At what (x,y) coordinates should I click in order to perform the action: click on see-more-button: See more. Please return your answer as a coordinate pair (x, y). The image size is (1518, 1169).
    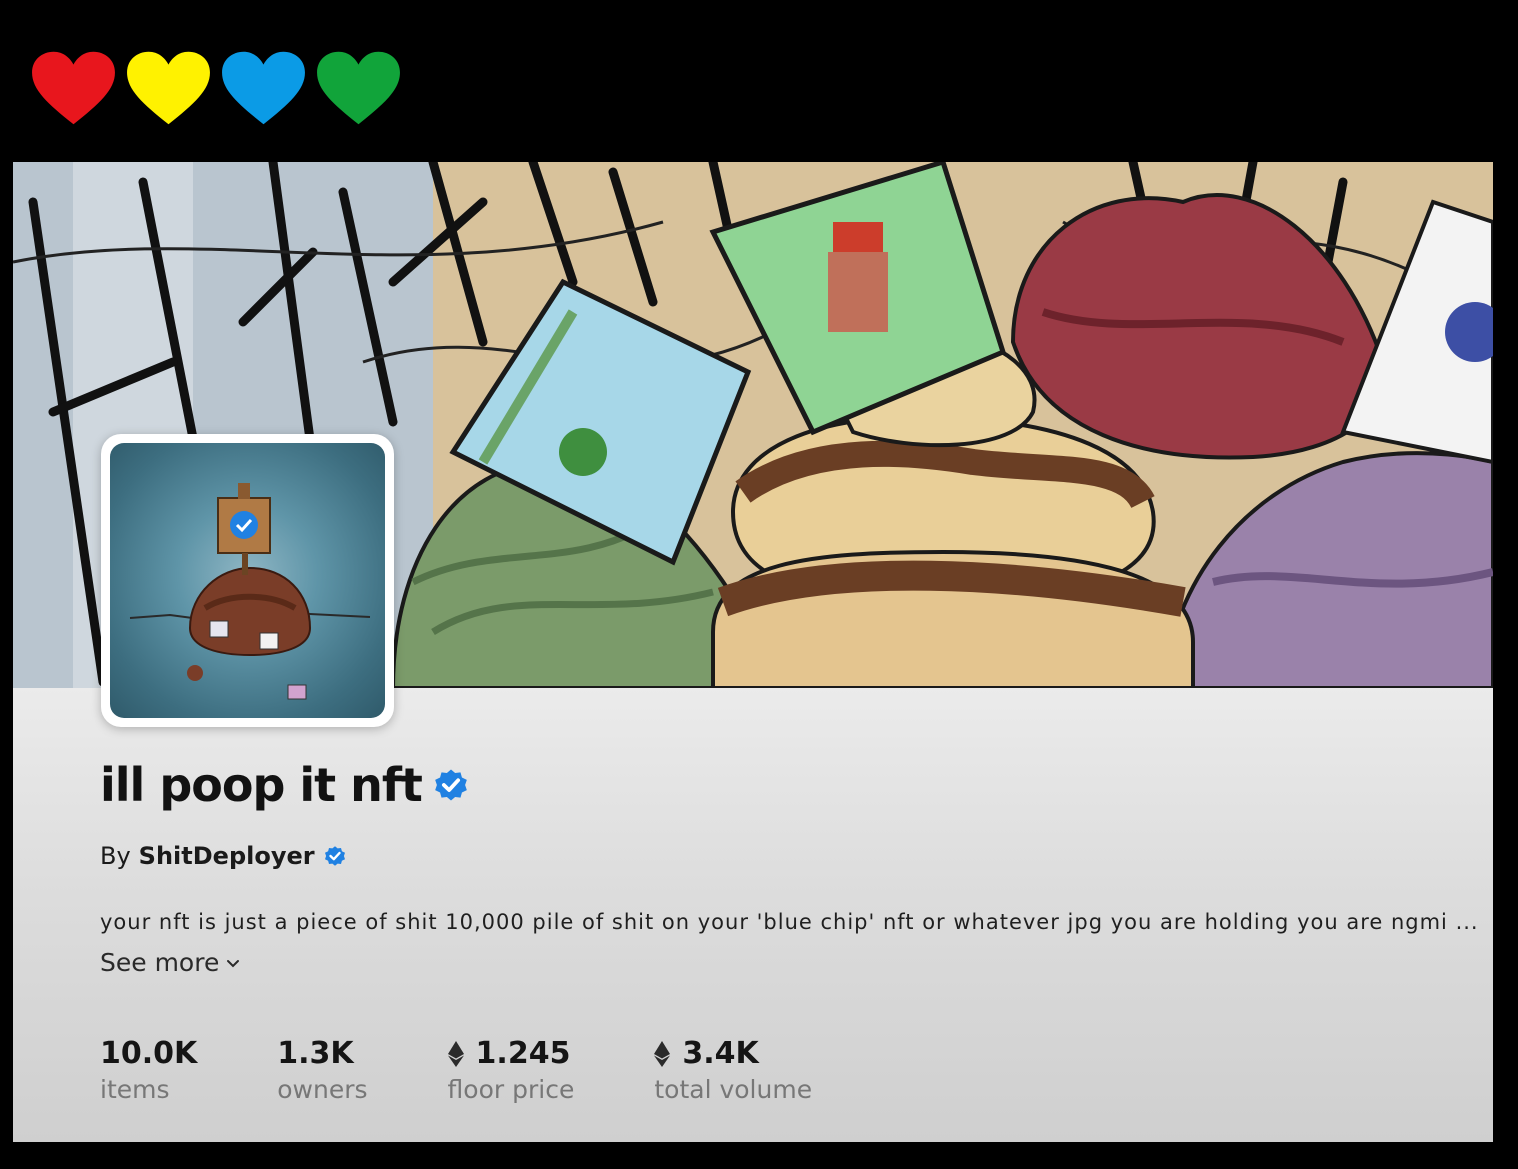
    Looking at the image, I should click on (170, 962).